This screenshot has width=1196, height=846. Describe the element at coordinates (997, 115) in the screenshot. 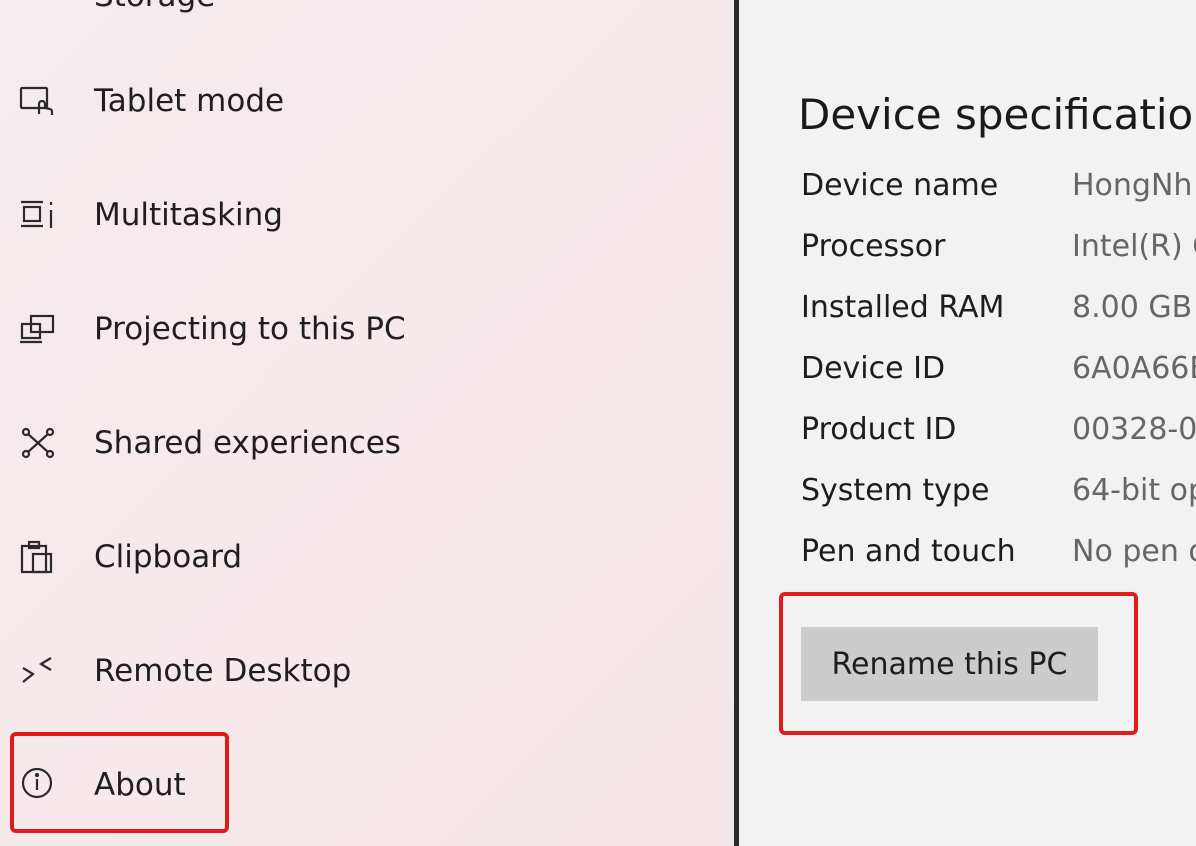

I see `page-title: Device specifications` at that location.